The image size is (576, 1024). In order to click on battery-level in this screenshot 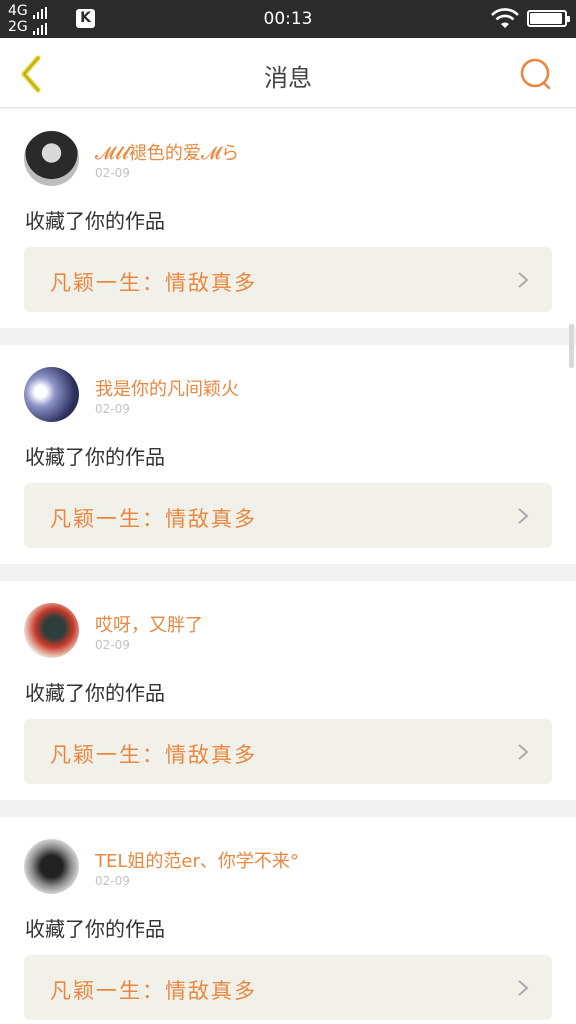, I will do `click(546, 18)`.